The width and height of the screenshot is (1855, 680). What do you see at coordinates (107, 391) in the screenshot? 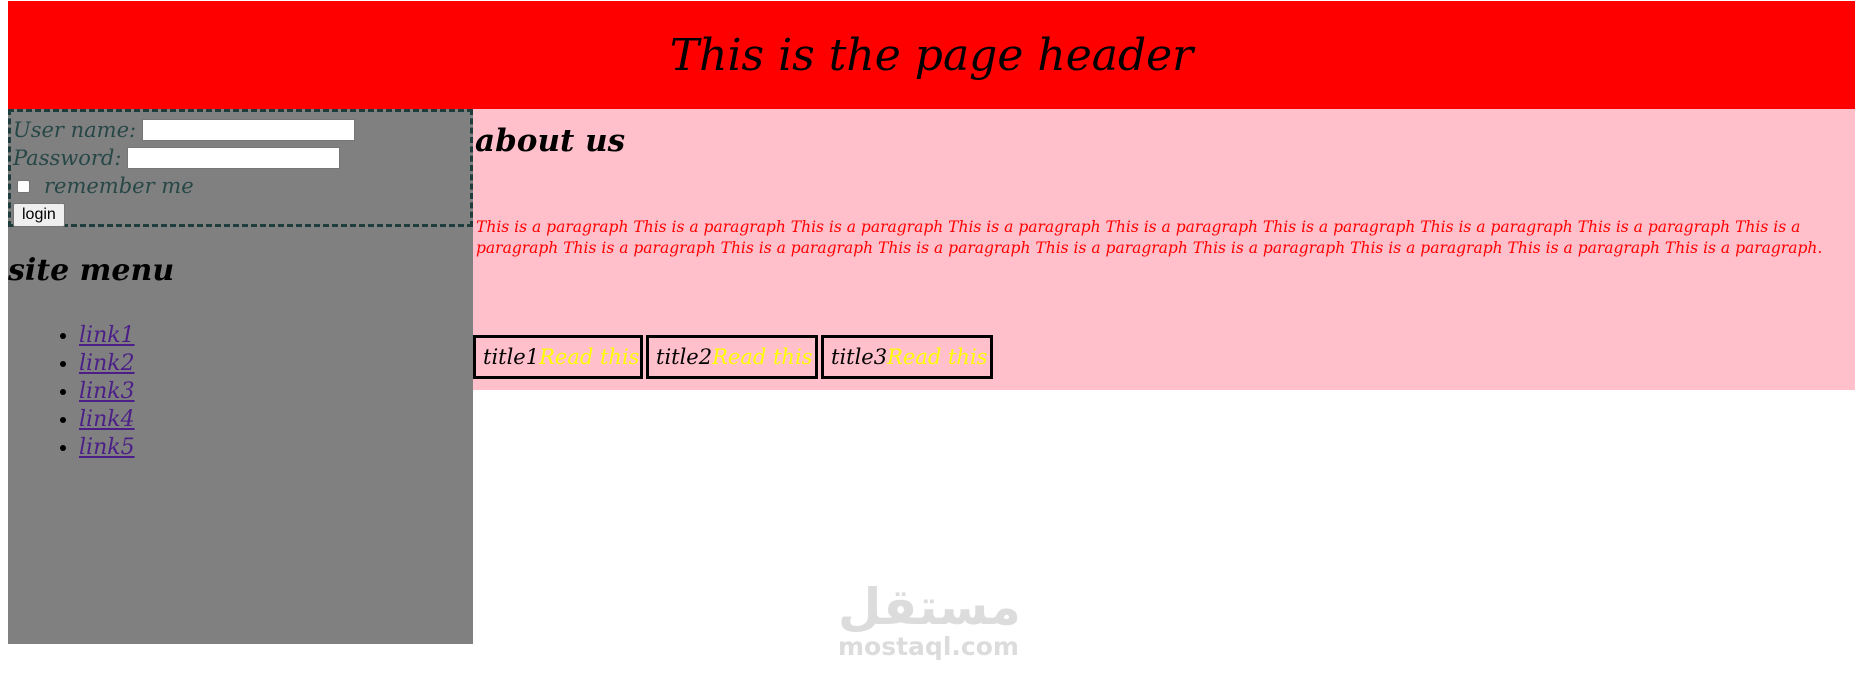
I see `menu-link-3: link3` at bounding box center [107, 391].